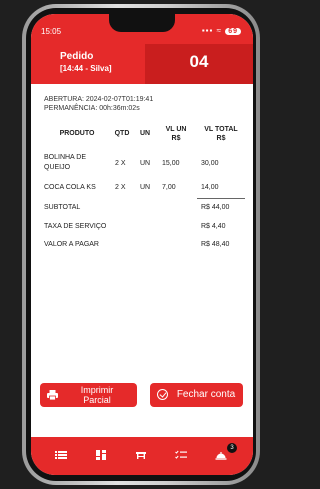 The width and height of the screenshot is (320, 489). What do you see at coordinates (52, 395) in the screenshot?
I see `printer-icon` at bounding box center [52, 395].